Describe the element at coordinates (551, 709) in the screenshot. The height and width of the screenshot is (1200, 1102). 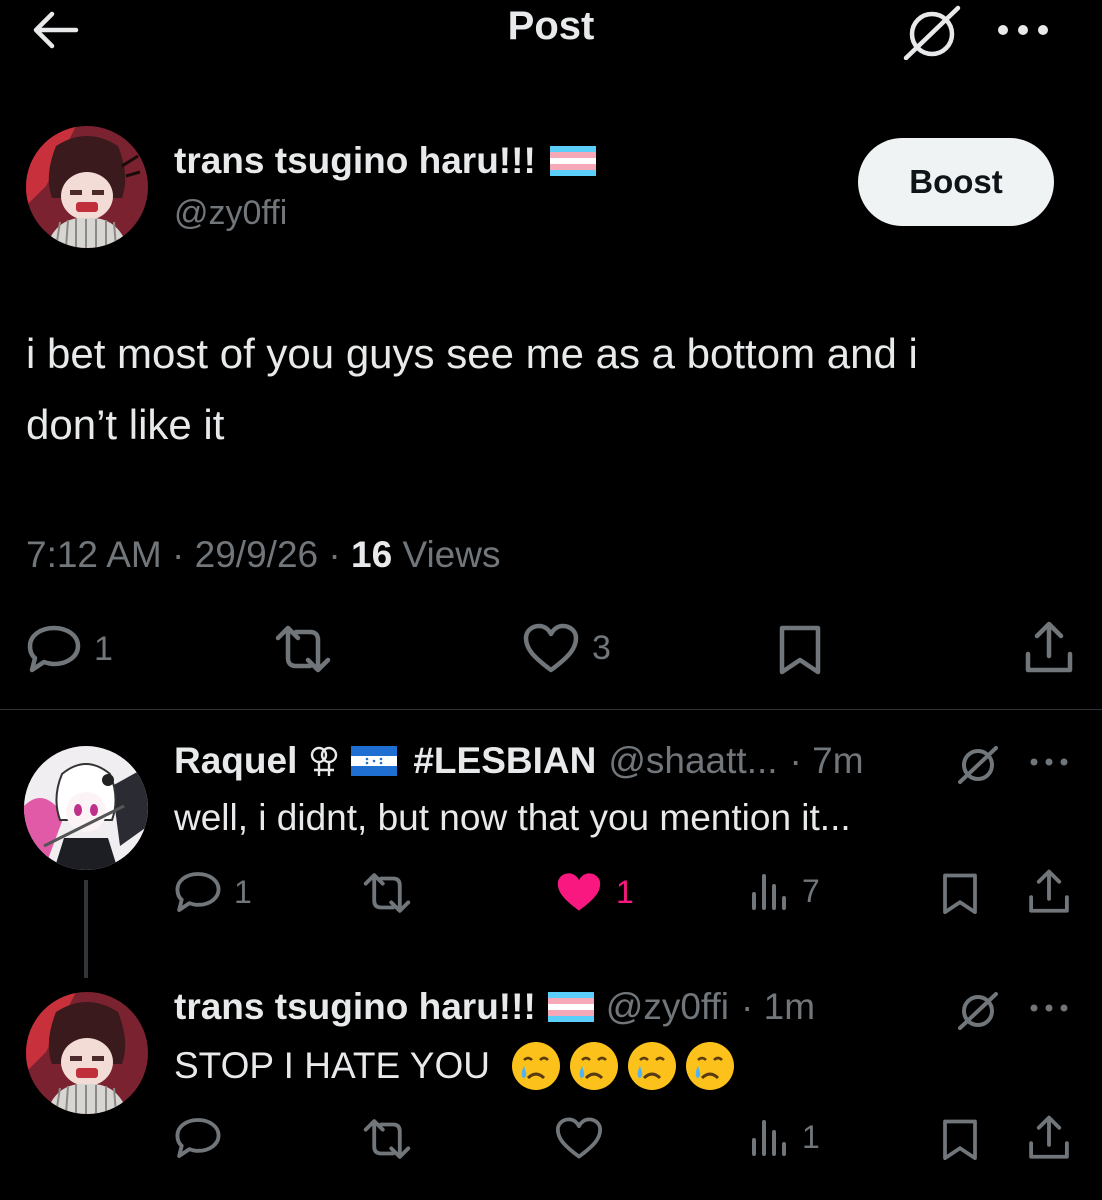
I see `divider` at that location.